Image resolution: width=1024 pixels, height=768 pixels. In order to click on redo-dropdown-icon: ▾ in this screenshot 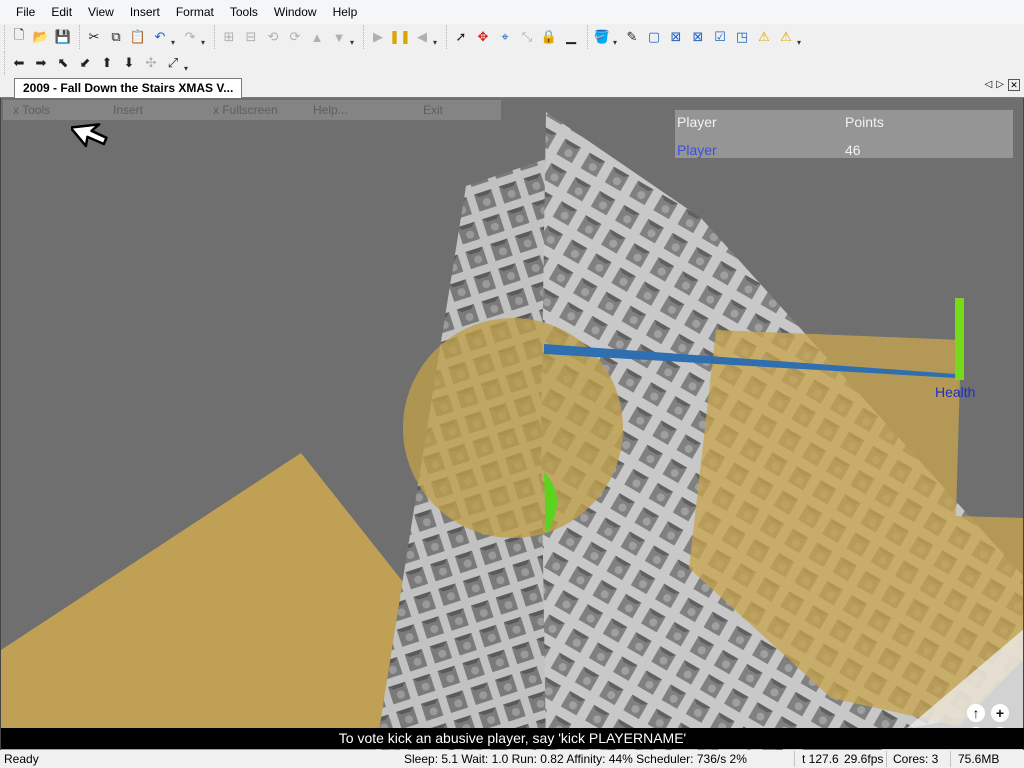, I will do `click(205, 37)`.